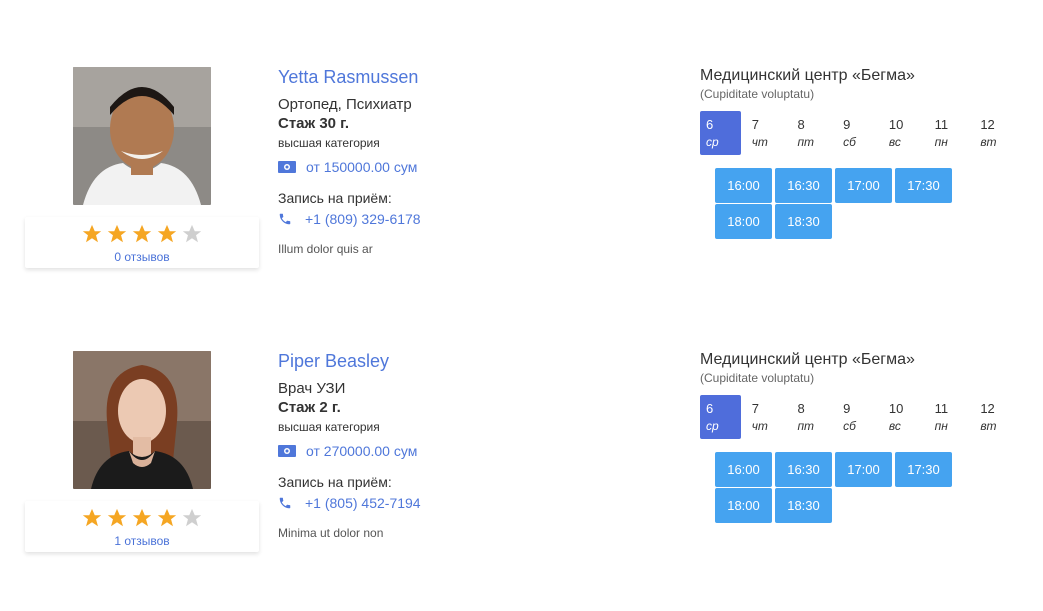 This screenshot has height=611, width=1043. Describe the element at coordinates (941, 124) in the screenshot. I see `day-number: 11` at that location.